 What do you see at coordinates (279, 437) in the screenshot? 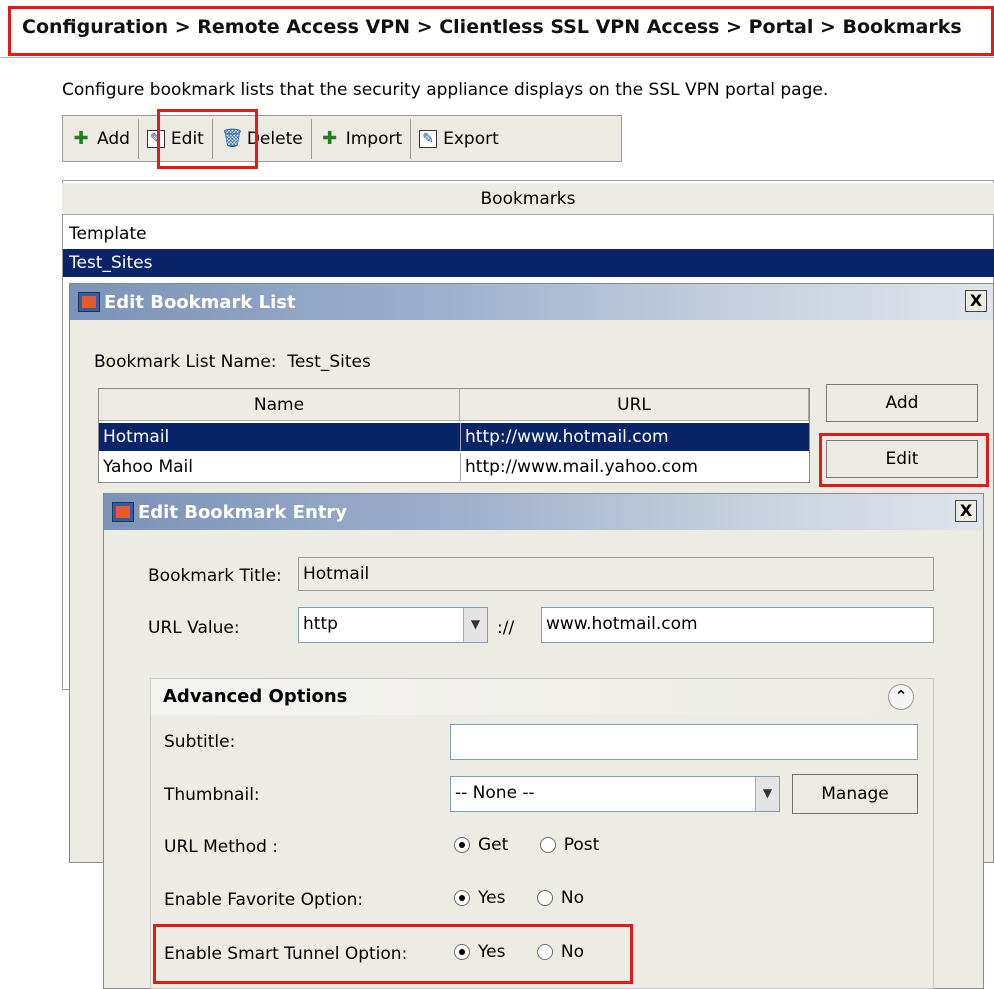
I see `entry-name: Hotmail` at bounding box center [279, 437].